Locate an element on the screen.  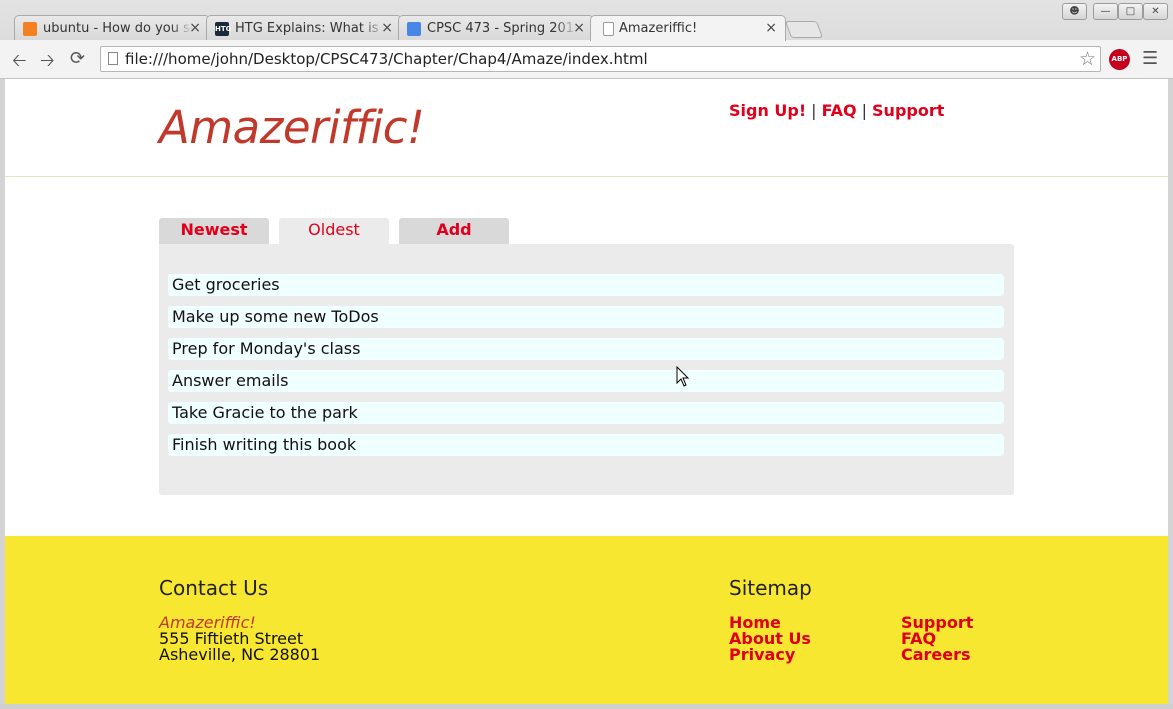
forward-icon: 🡢 is located at coordinates (47, 63).